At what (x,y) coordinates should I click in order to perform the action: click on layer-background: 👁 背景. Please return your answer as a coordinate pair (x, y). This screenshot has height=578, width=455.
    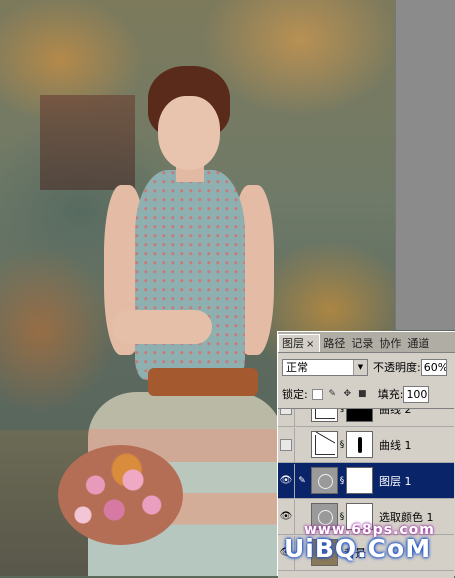
    Looking at the image, I should click on (366, 553).